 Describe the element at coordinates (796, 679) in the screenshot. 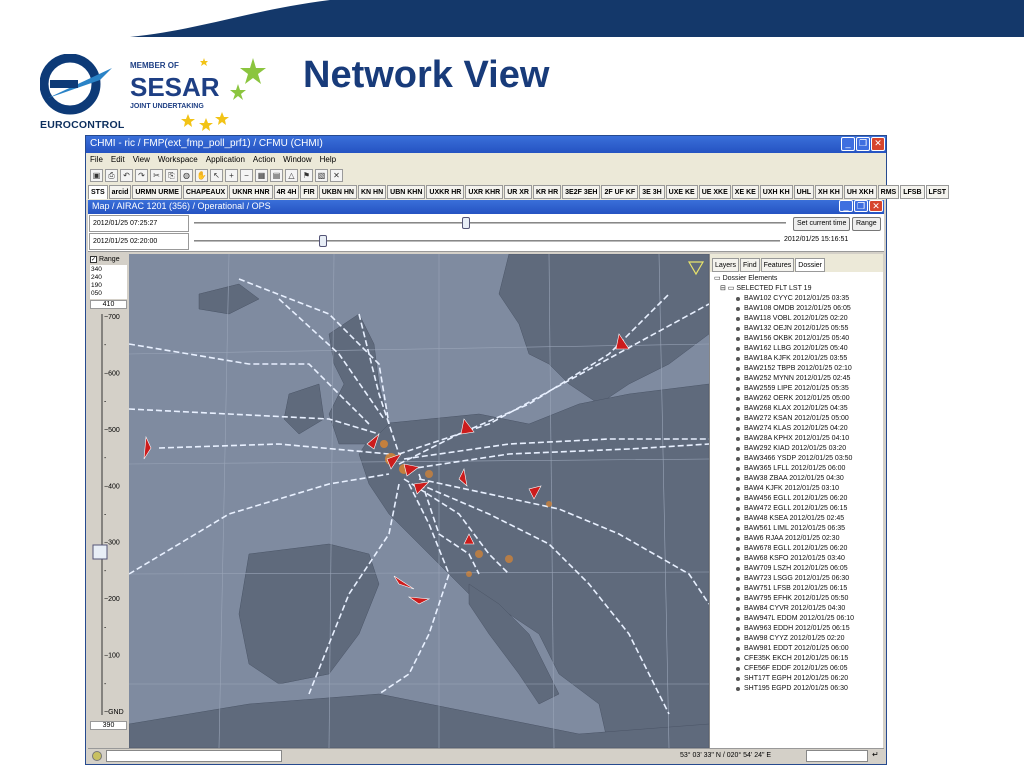

I see `dossier-flight-item: SHT17T EGPH 2012/01/25 06:20` at that location.